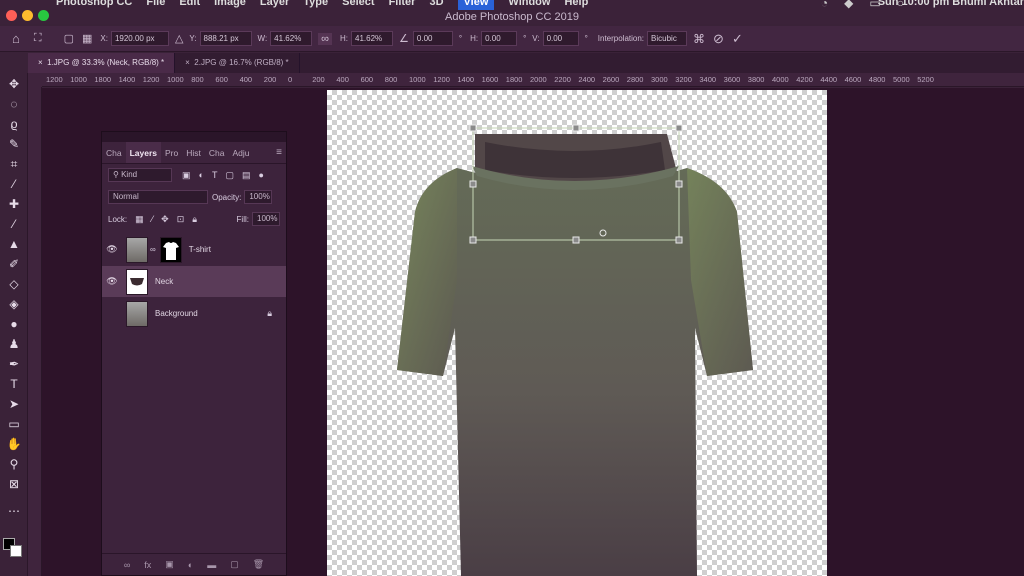 Image resolution: width=1024 pixels, height=576 pixels. I want to click on filter-pixel-icon: ▣, so click(186, 175).